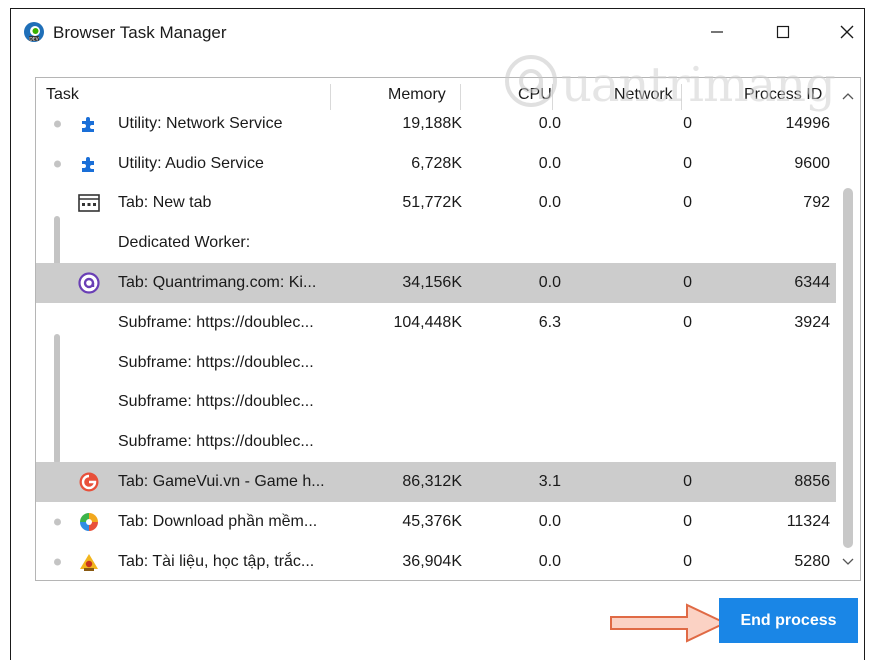 Image resolution: width=870 pixels, height=660 pixels. What do you see at coordinates (437, 33) in the screenshot?
I see `title-bar: DEV Browser Task Manager` at bounding box center [437, 33].